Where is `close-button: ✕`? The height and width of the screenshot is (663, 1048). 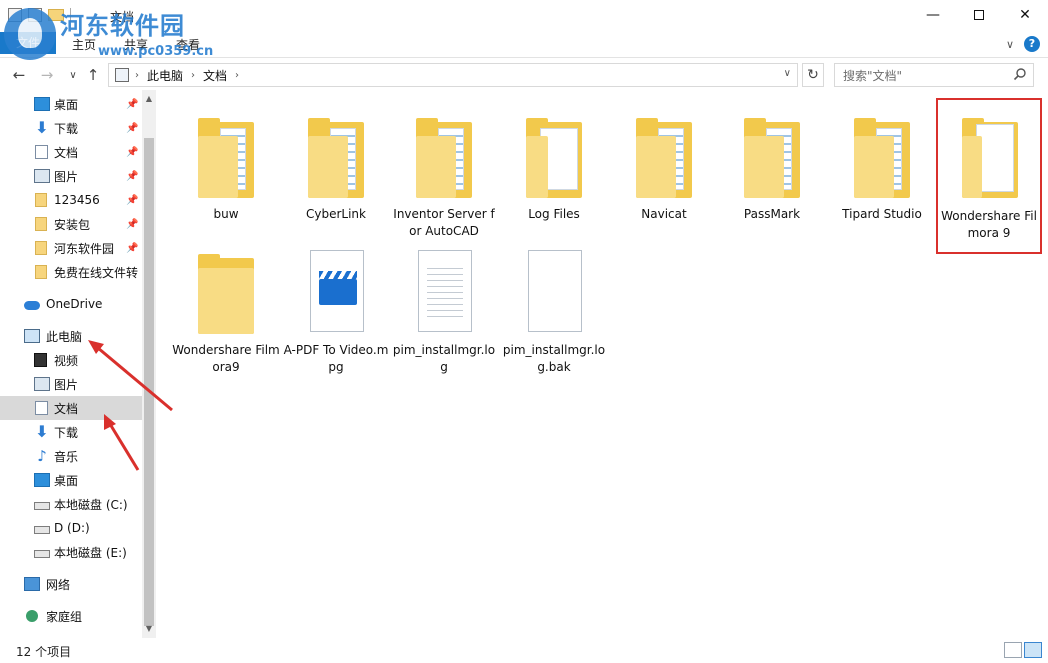
close-button: ✕ is located at coordinates (1025, 15).